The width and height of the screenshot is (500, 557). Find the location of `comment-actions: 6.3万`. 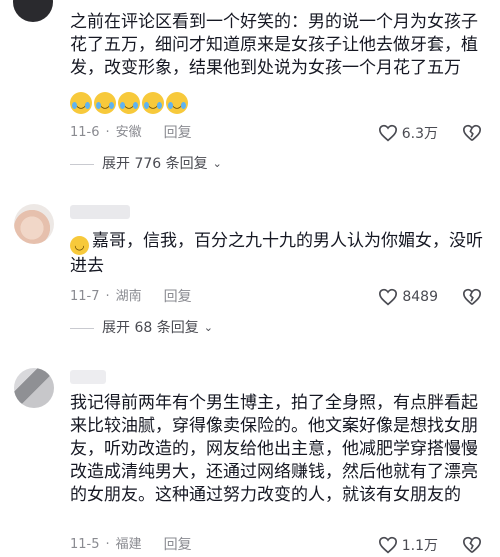

comment-actions: 6.3万 is located at coordinates (430, 133).